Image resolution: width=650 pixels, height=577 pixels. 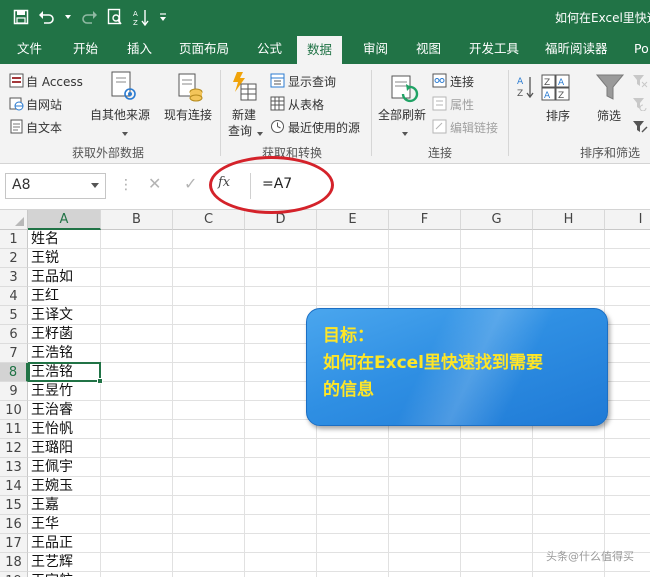 What do you see at coordinates (190, 183) in the screenshot?
I see `confirm-icon: ✓` at bounding box center [190, 183].